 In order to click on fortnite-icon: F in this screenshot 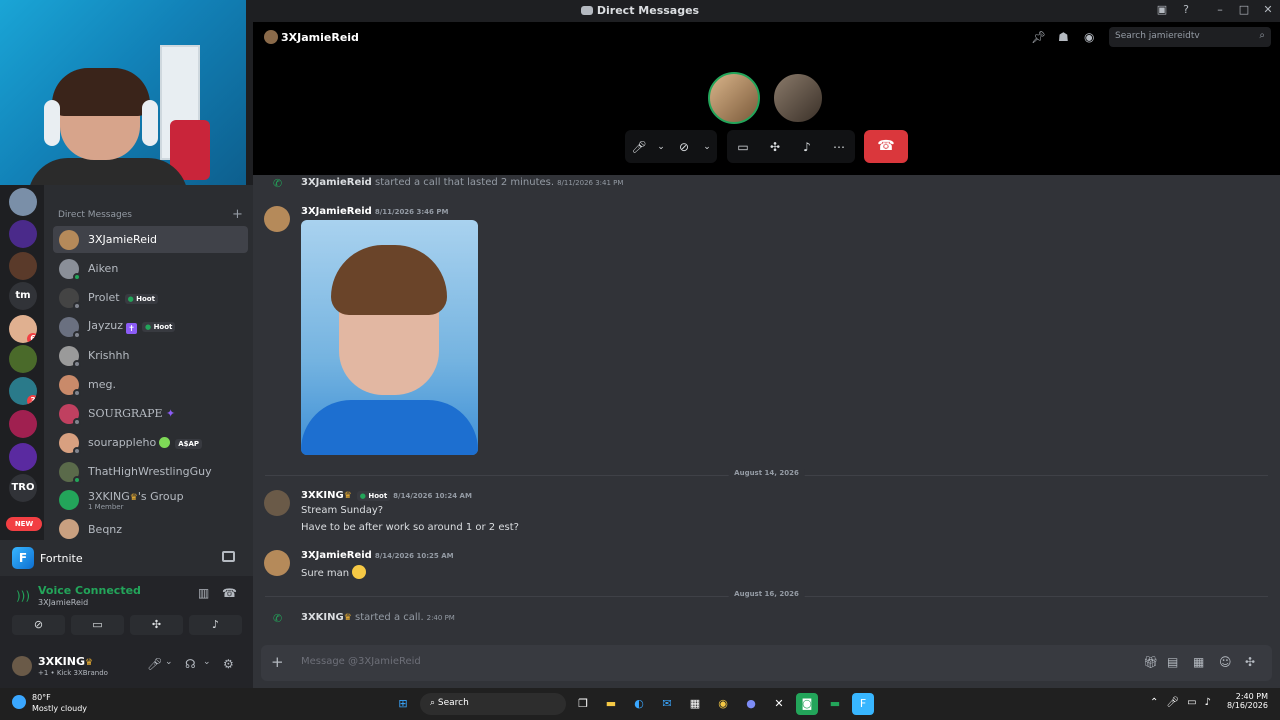, I will do `click(863, 704)`.